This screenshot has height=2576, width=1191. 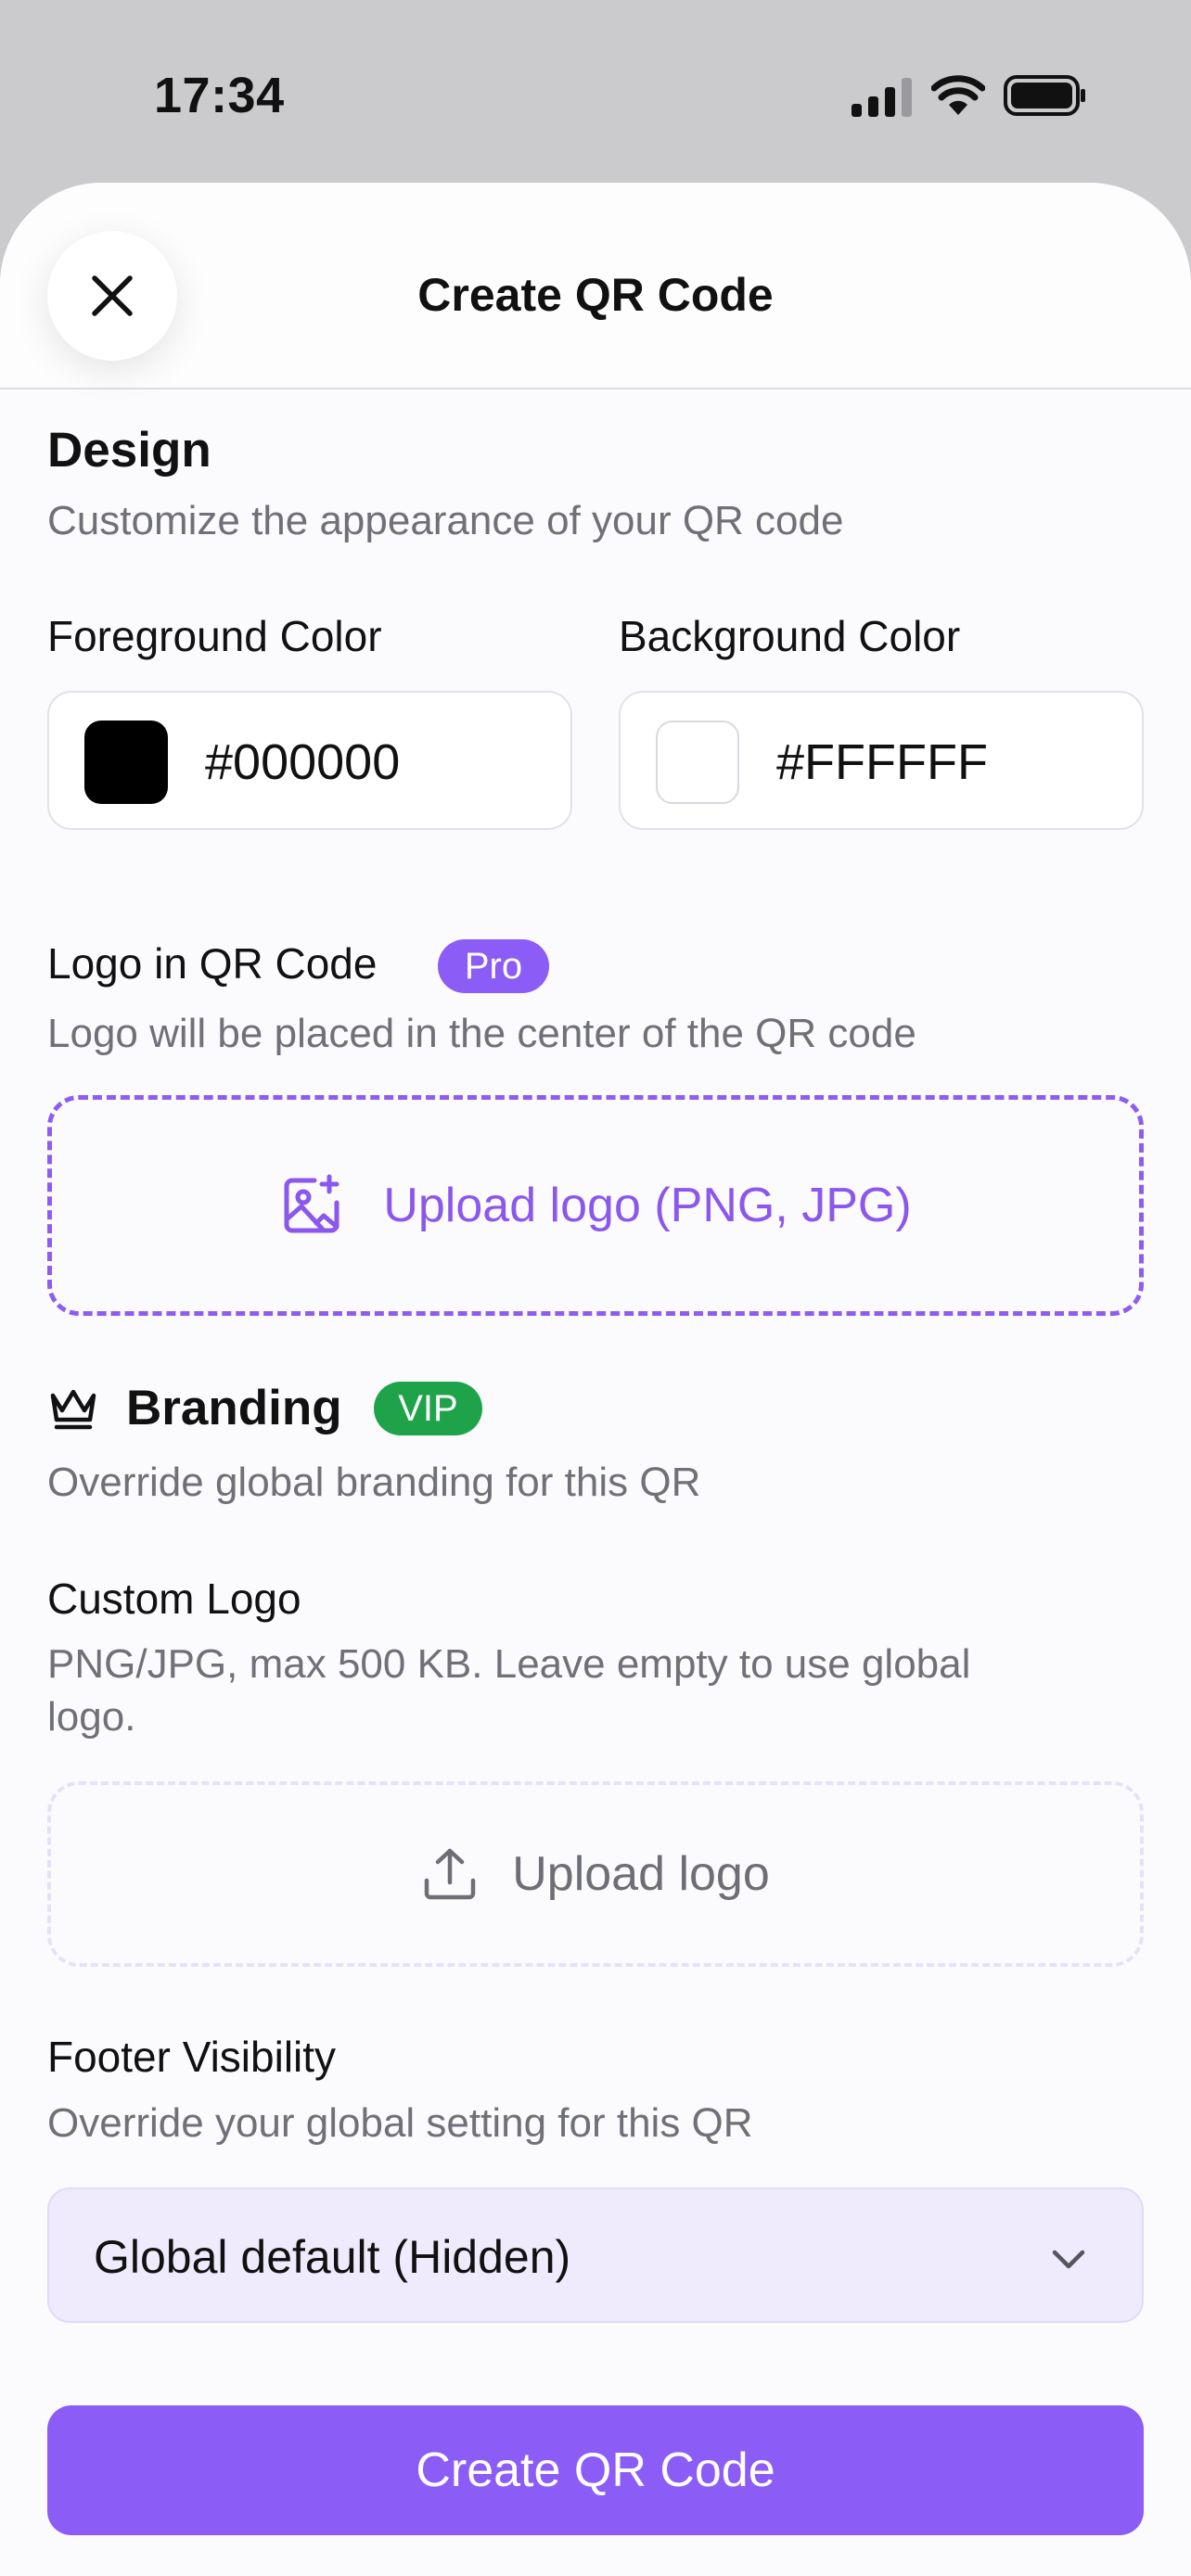 I want to click on cellular-signal-icon, so click(x=882, y=97).